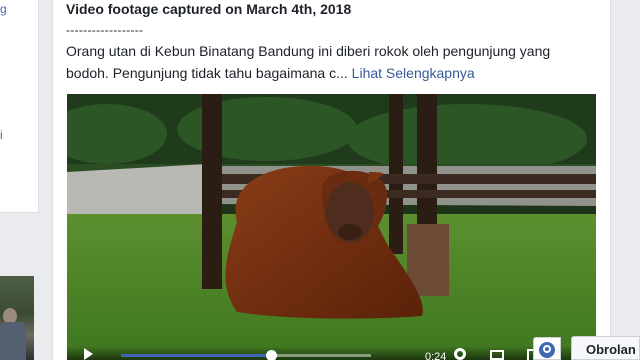 The width and height of the screenshot is (640, 360). Describe the element at coordinates (460, 354) in the screenshot. I see `settings-gear-icon` at that location.